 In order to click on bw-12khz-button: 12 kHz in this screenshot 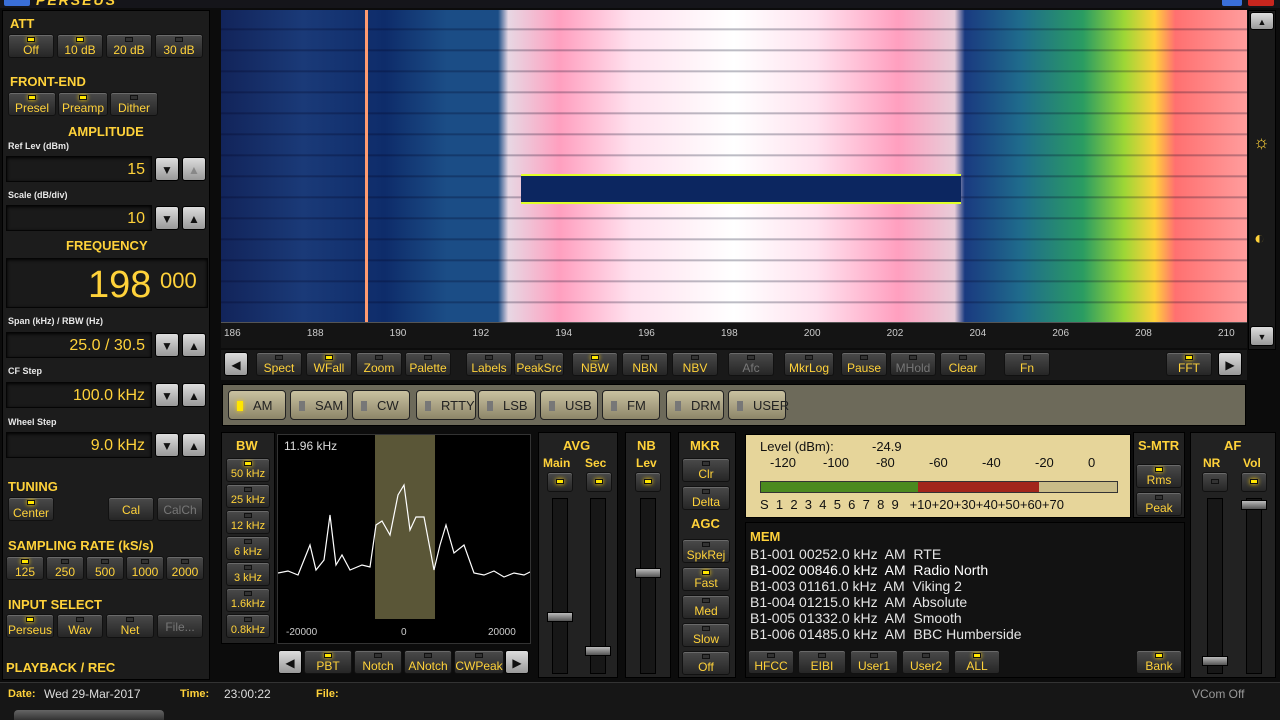, I will do `click(248, 522)`.